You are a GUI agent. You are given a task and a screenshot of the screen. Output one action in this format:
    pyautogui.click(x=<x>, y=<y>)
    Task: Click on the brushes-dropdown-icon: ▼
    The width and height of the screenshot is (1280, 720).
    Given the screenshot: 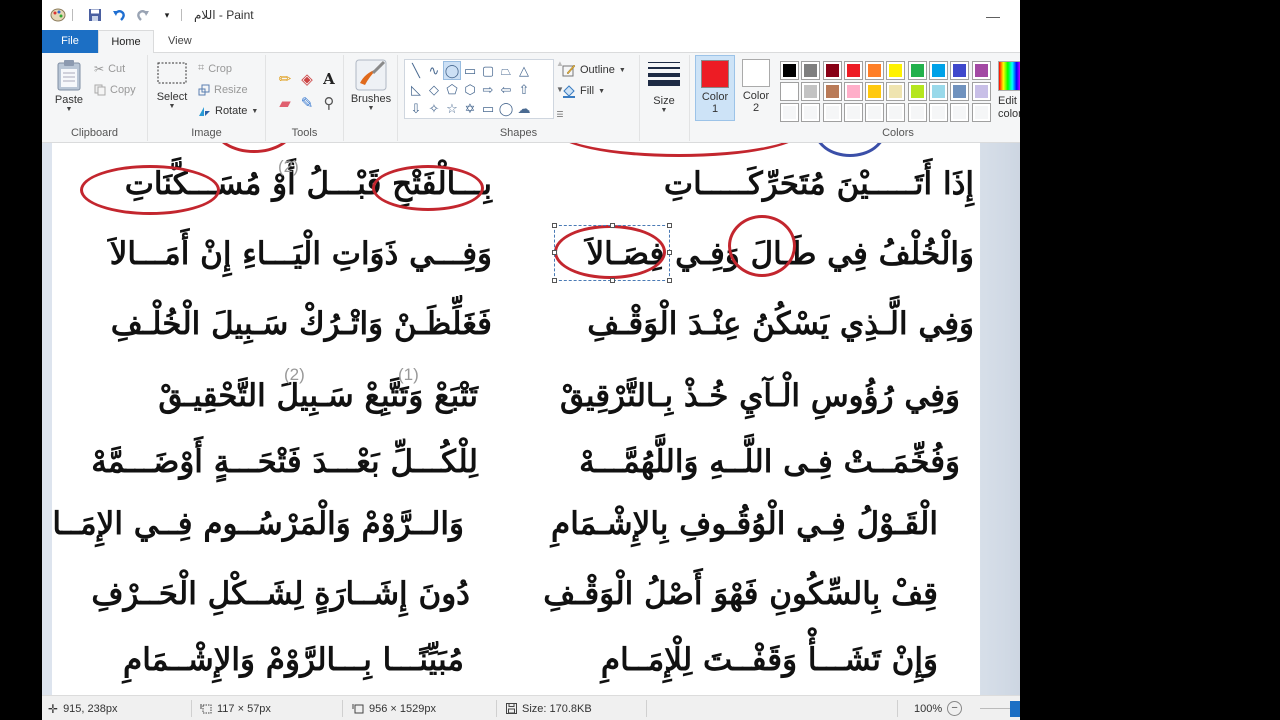 What is the action you would take?
    pyautogui.click(x=371, y=108)
    